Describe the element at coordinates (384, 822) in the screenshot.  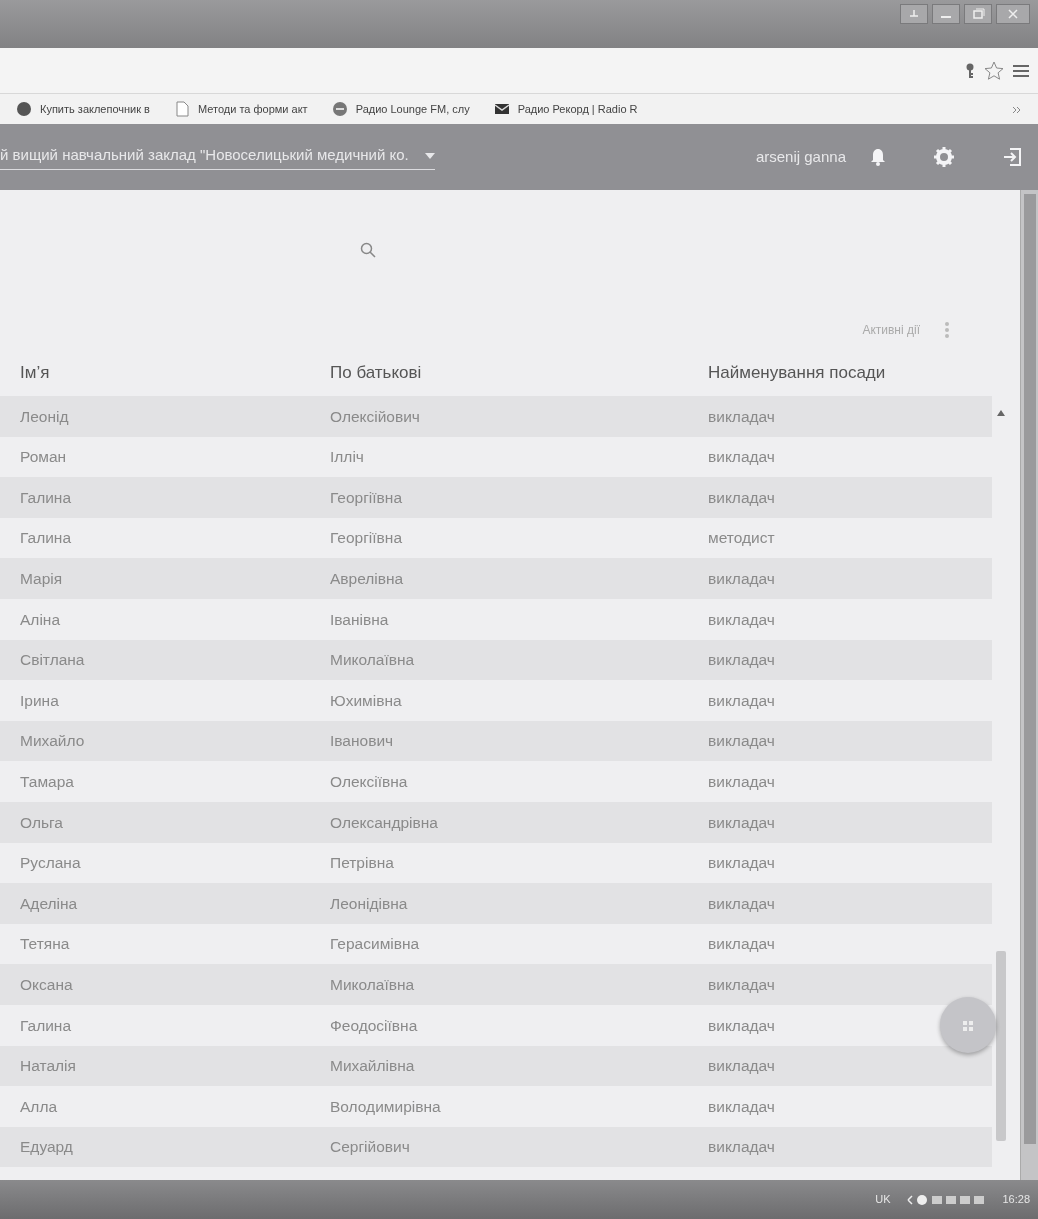
I see `table-cell: Олександрівна` at that location.